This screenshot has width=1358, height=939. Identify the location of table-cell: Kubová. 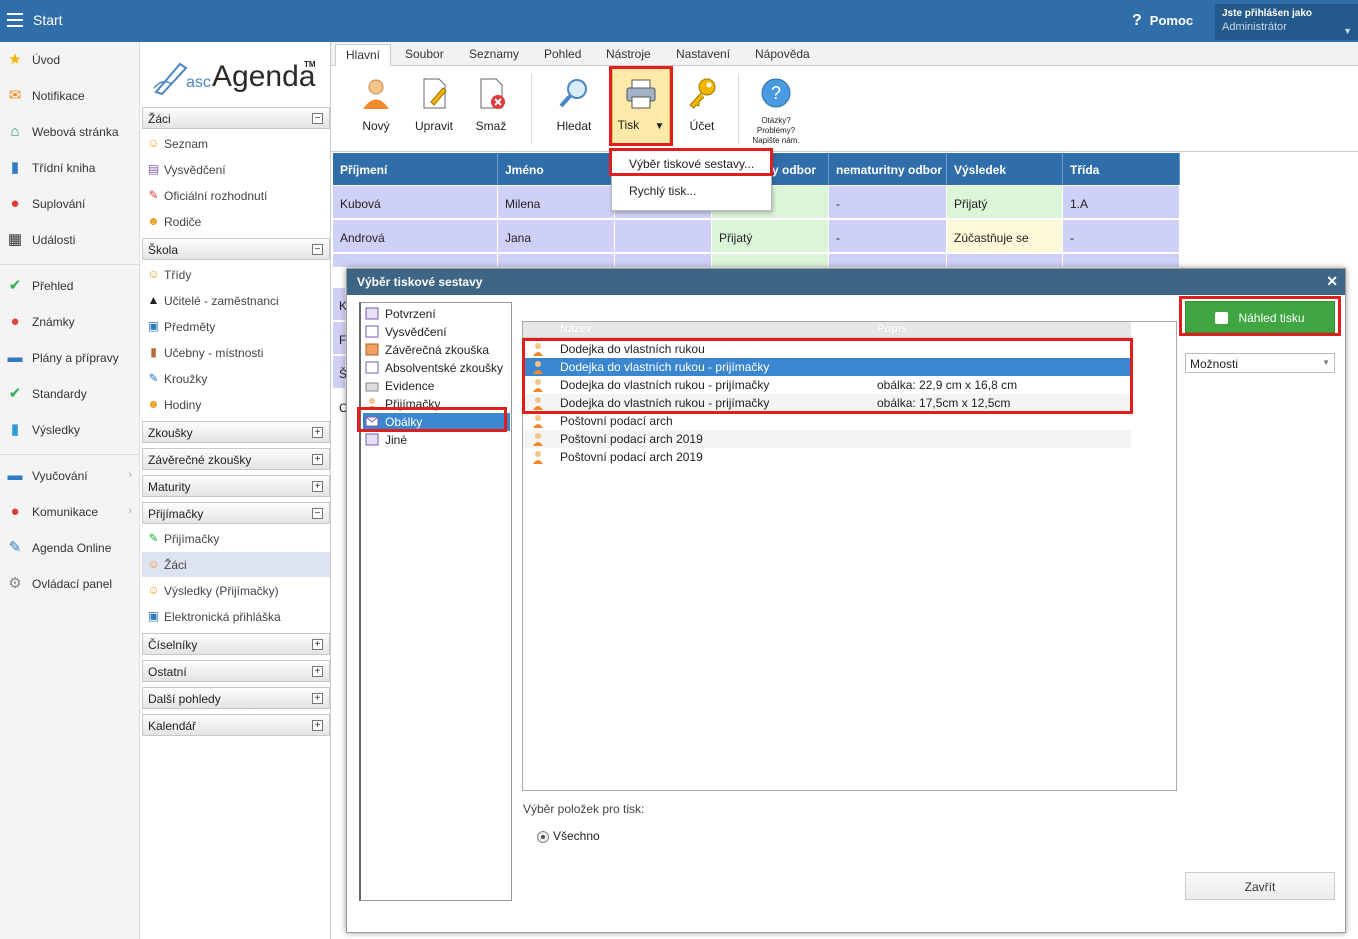
(415, 202).